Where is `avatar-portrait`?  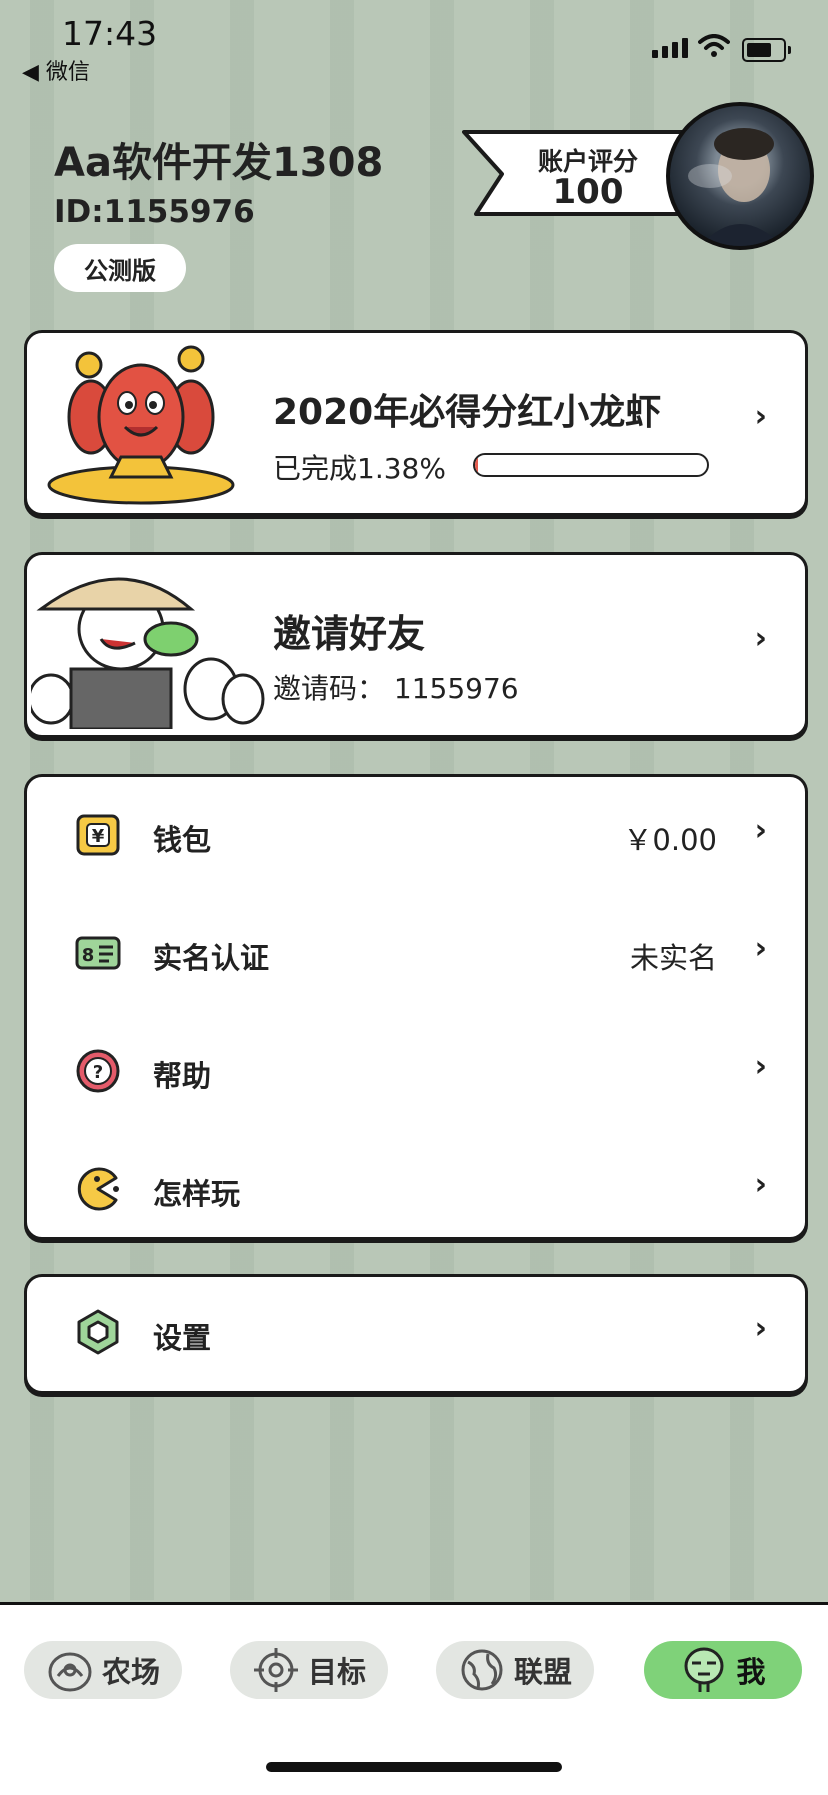
avatar-portrait is located at coordinates (735, 187).